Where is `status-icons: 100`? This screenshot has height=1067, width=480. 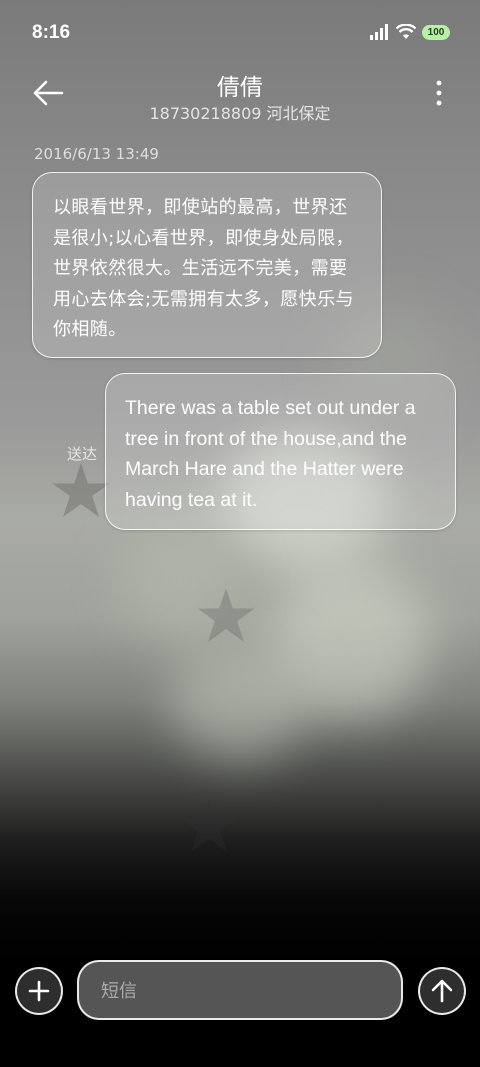 status-icons: 100 is located at coordinates (410, 32).